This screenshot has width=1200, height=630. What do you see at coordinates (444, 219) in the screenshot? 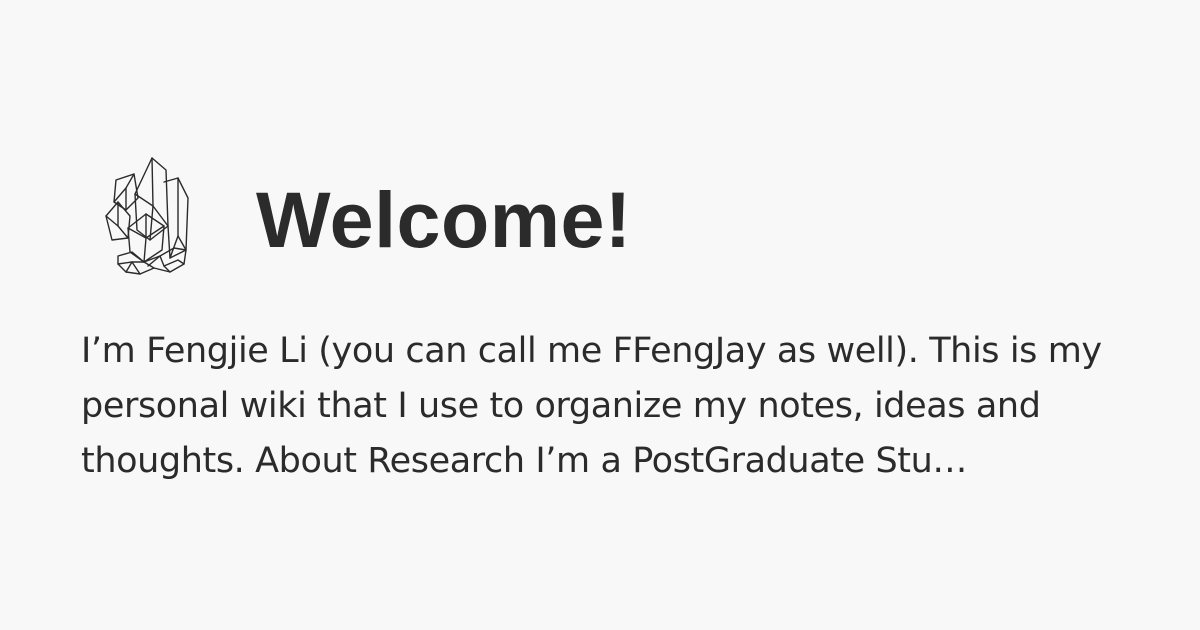
I see `page-title: Welcome!` at bounding box center [444, 219].